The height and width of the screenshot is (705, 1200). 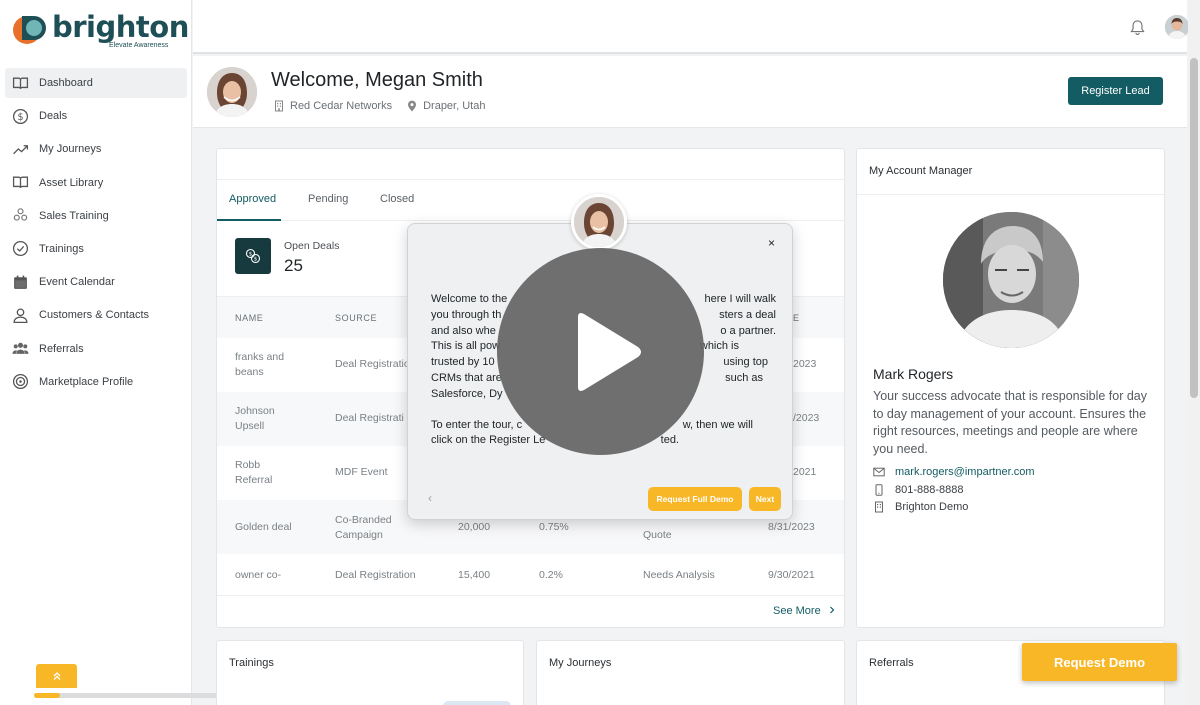 What do you see at coordinates (312, 246) in the screenshot?
I see `open-deals-label: Open Deals` at bounding box center [312, 246].